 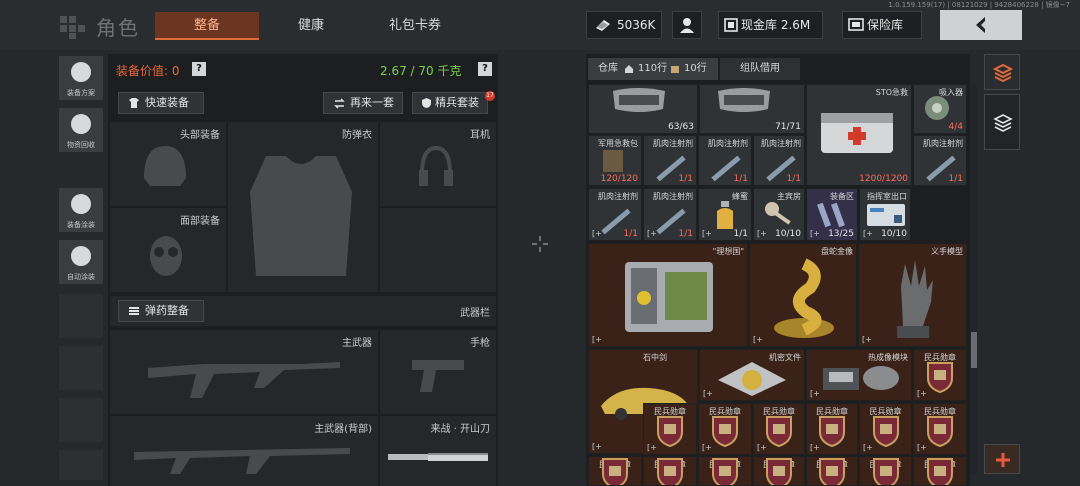 I want to click on slot-melee: 来战 · 开山刀, so click(x=438, y=451).